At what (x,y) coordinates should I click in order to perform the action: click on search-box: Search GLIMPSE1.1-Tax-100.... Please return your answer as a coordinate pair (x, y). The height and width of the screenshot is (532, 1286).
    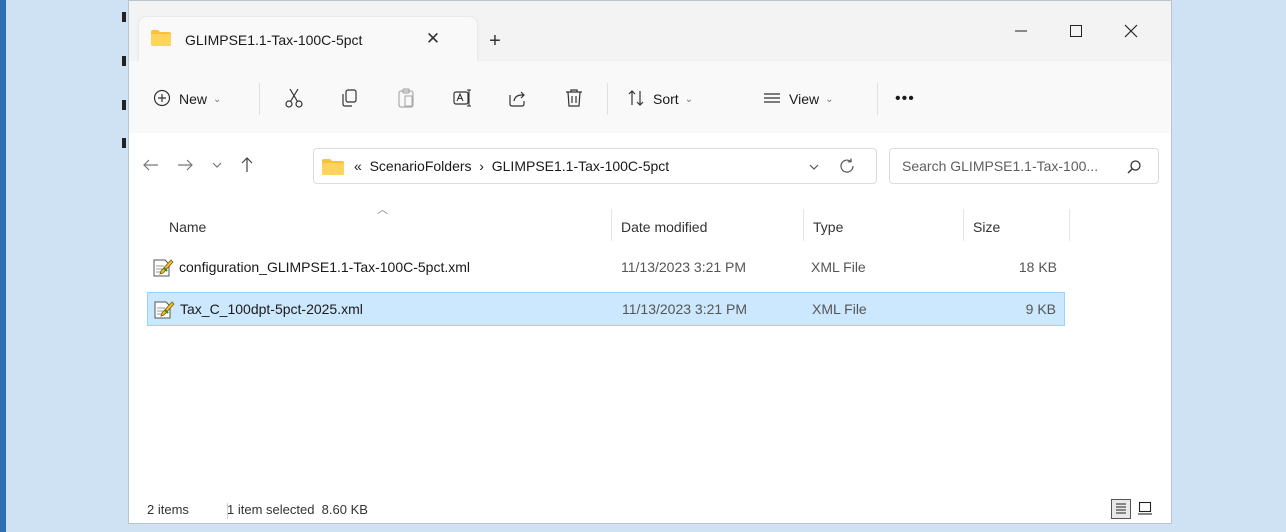
    Looking at the image, I should click on (1024, 166).